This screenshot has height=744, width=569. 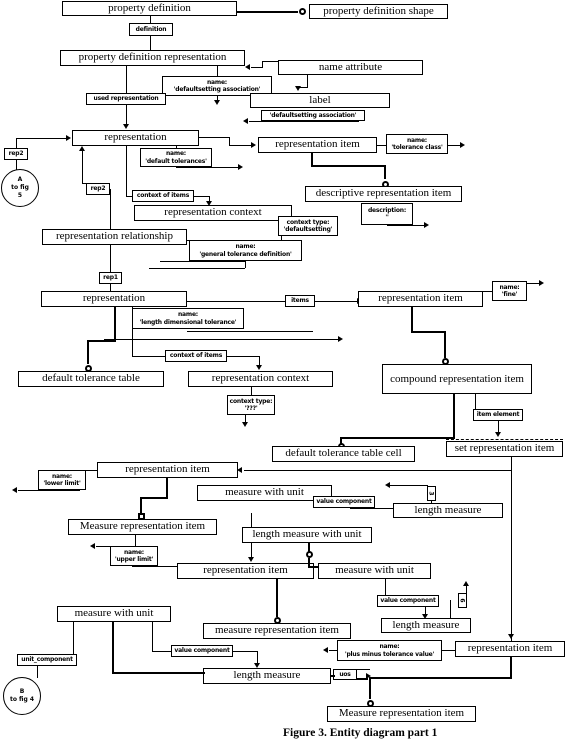 I want to click on entity-length-measure-with-unit: length measure with unit, so click(x=307, y=535).